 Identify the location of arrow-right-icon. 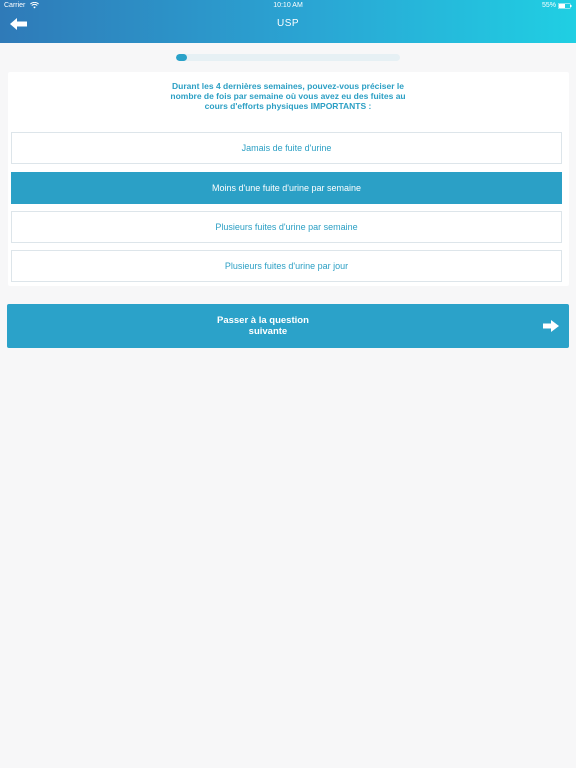
(551, 326).